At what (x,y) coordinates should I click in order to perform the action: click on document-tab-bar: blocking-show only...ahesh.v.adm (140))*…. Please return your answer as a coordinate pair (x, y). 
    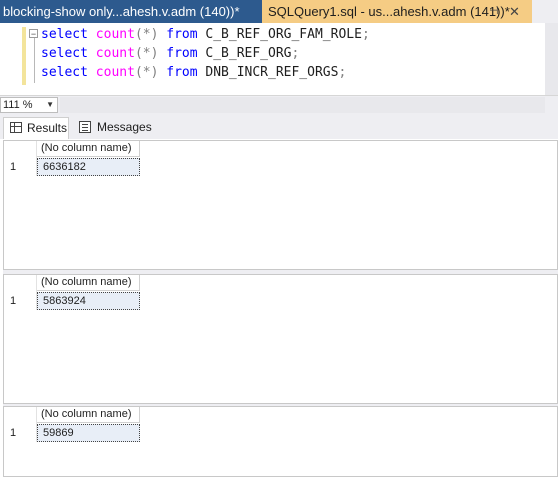
    Looking at the image, I should click on (279, 11).